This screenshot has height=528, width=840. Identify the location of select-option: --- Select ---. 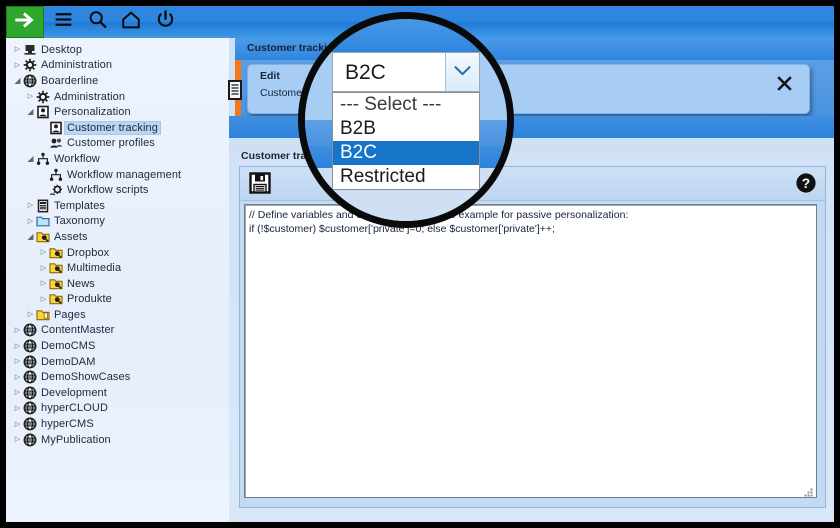
(406, 105).